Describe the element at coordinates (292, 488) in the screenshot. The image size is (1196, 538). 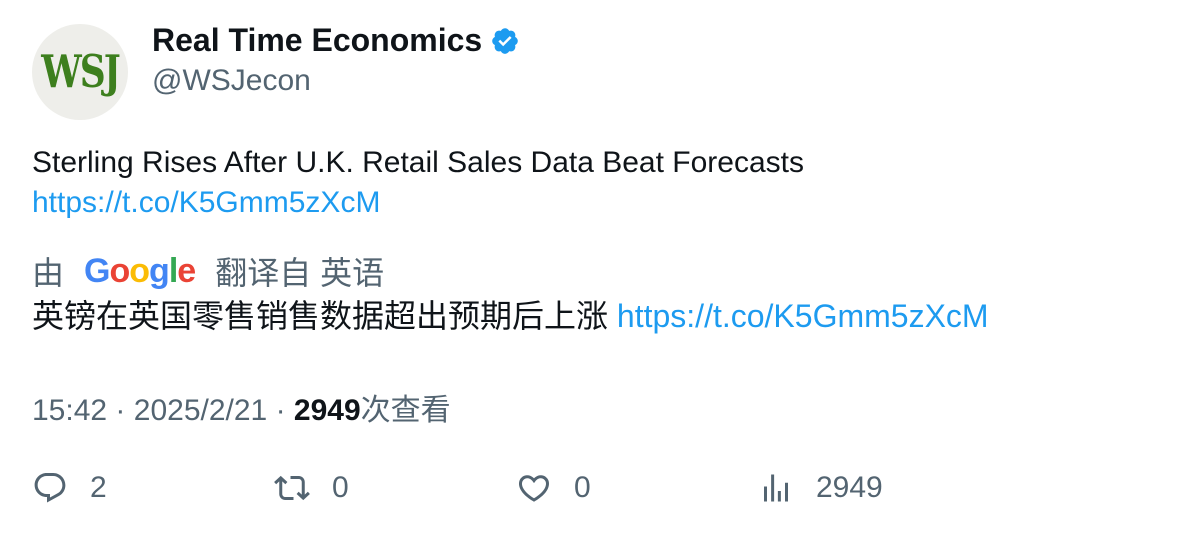
I see `retweet-icon` at that location.